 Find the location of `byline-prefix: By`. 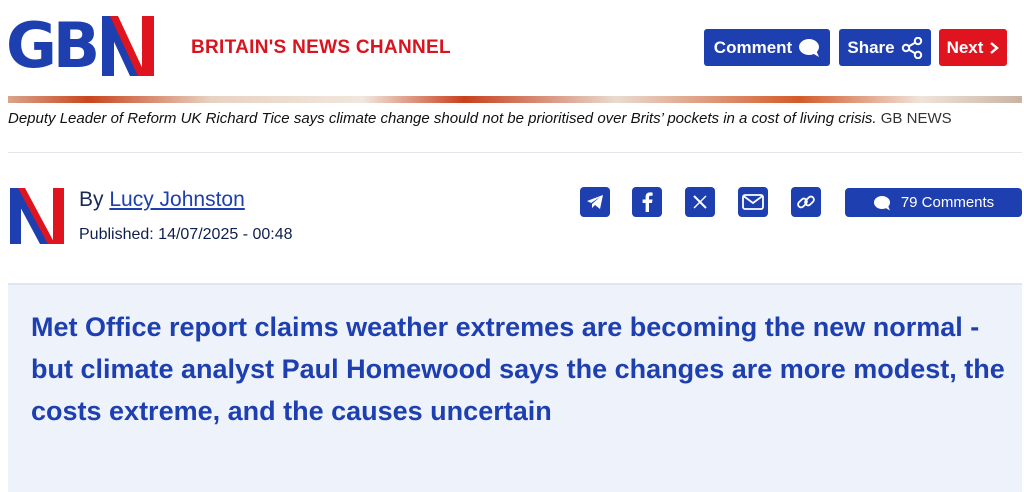

byline-prefix: By is located at coordinates (91, 199).